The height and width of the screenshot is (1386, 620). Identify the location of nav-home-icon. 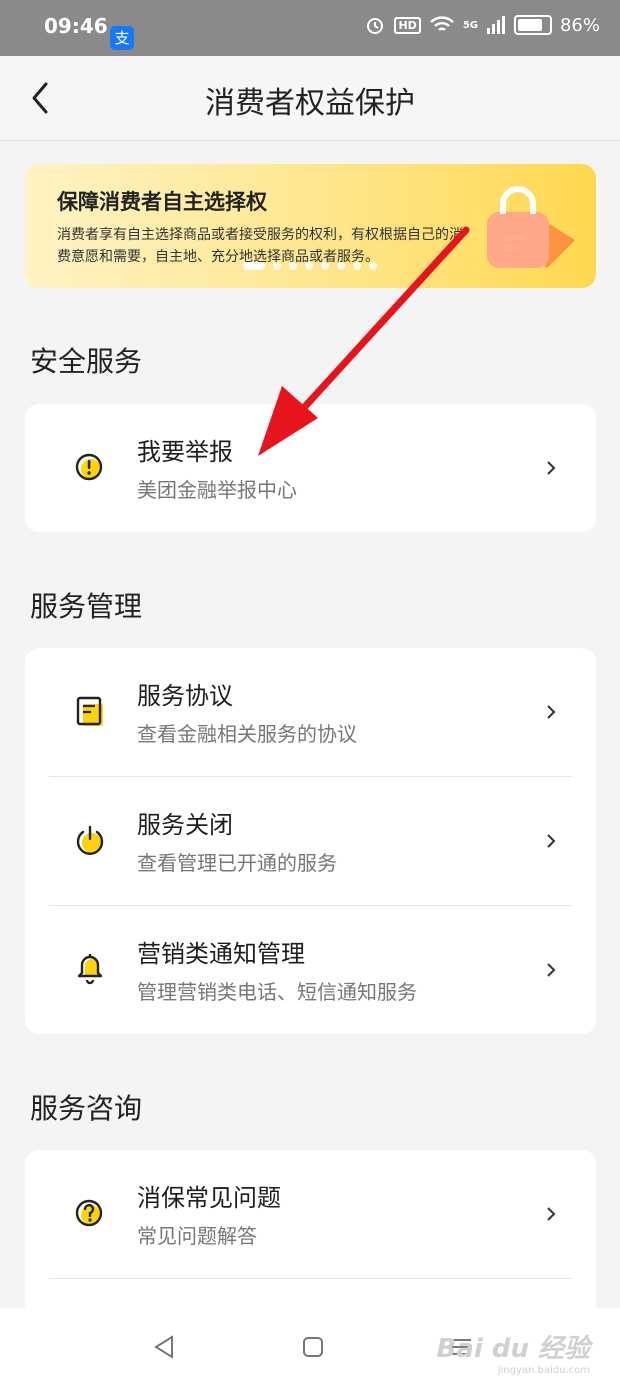
(313, 1347).